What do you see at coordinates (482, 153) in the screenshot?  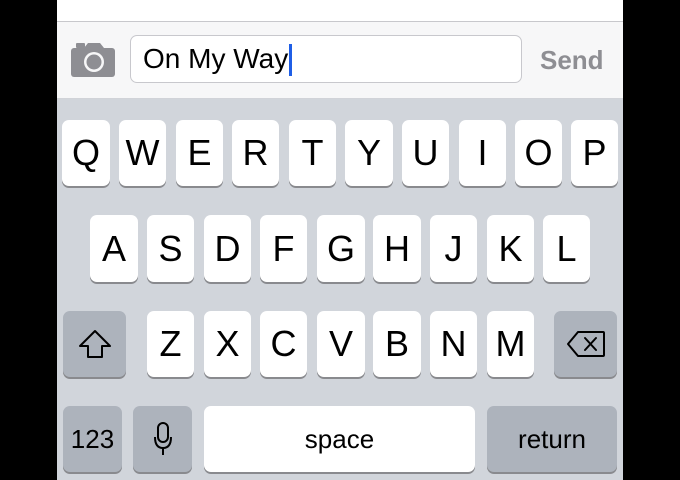 I see `key-i: I` at bounding box center [482, 153].